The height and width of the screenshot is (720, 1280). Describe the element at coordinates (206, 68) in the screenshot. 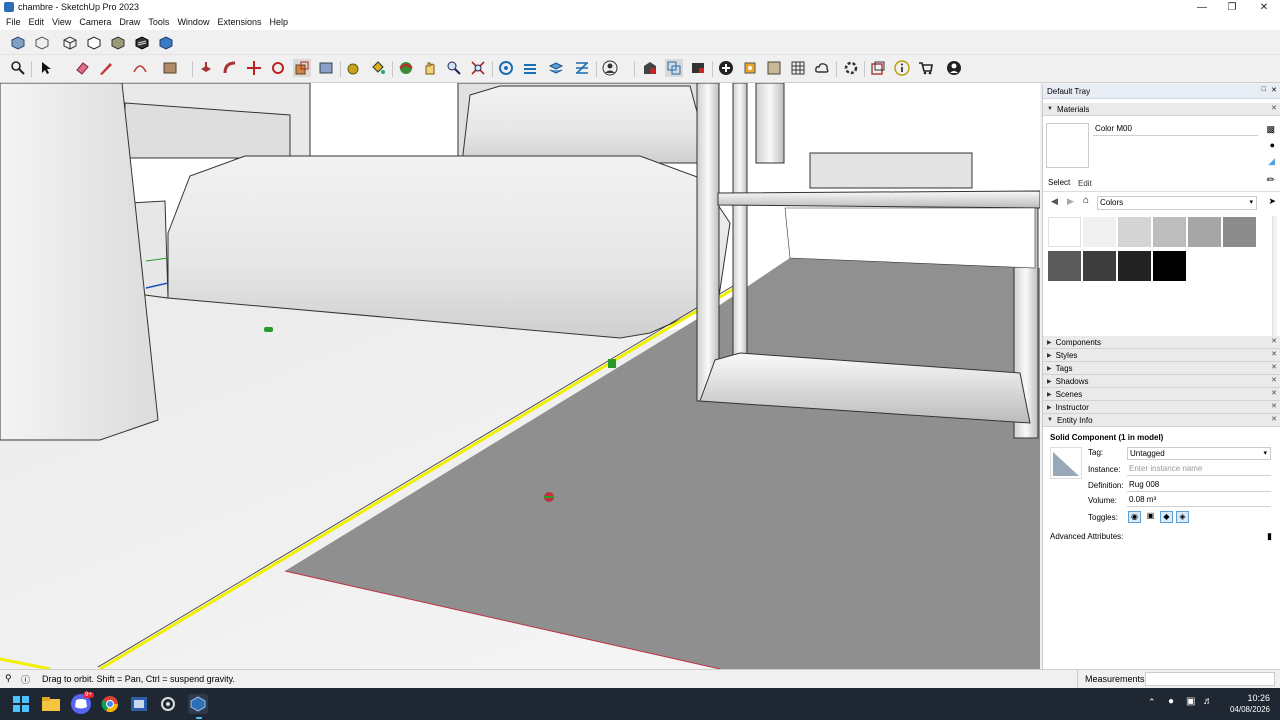

I see `push-pull-icon` at that location.